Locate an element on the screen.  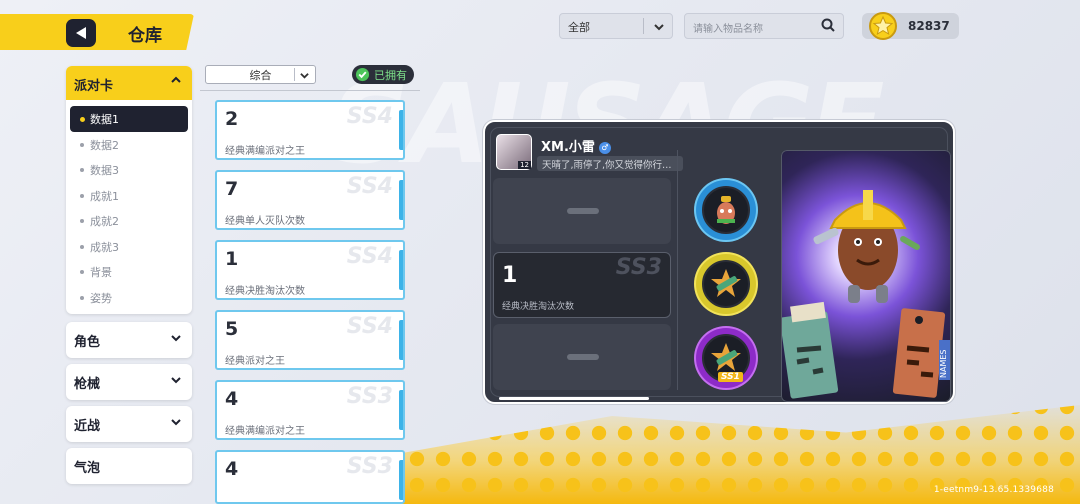
showcase-frame is located at coordinates (866, 276).